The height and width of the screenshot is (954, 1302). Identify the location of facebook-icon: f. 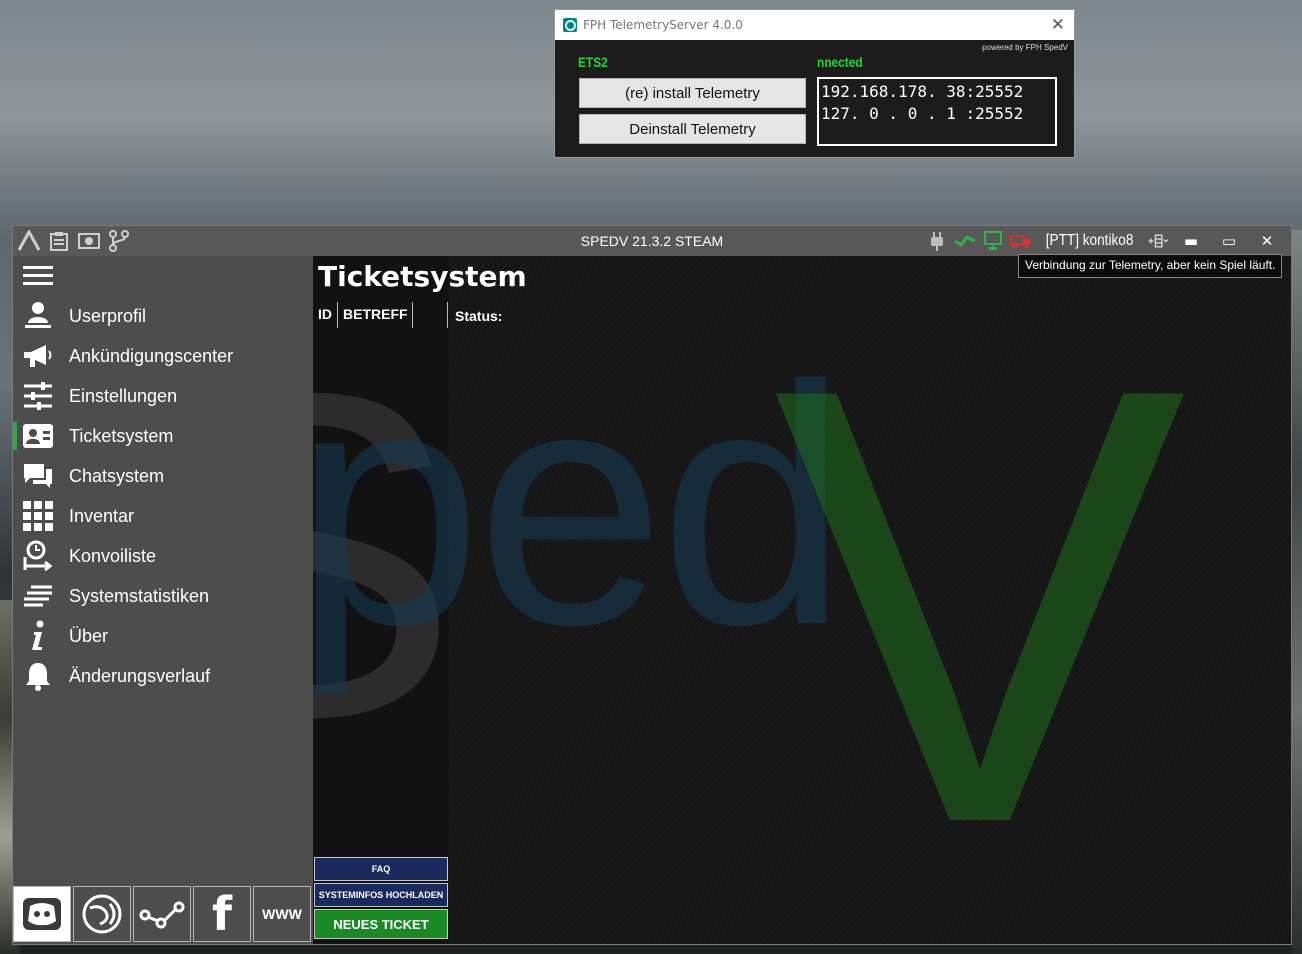
(222, 914).